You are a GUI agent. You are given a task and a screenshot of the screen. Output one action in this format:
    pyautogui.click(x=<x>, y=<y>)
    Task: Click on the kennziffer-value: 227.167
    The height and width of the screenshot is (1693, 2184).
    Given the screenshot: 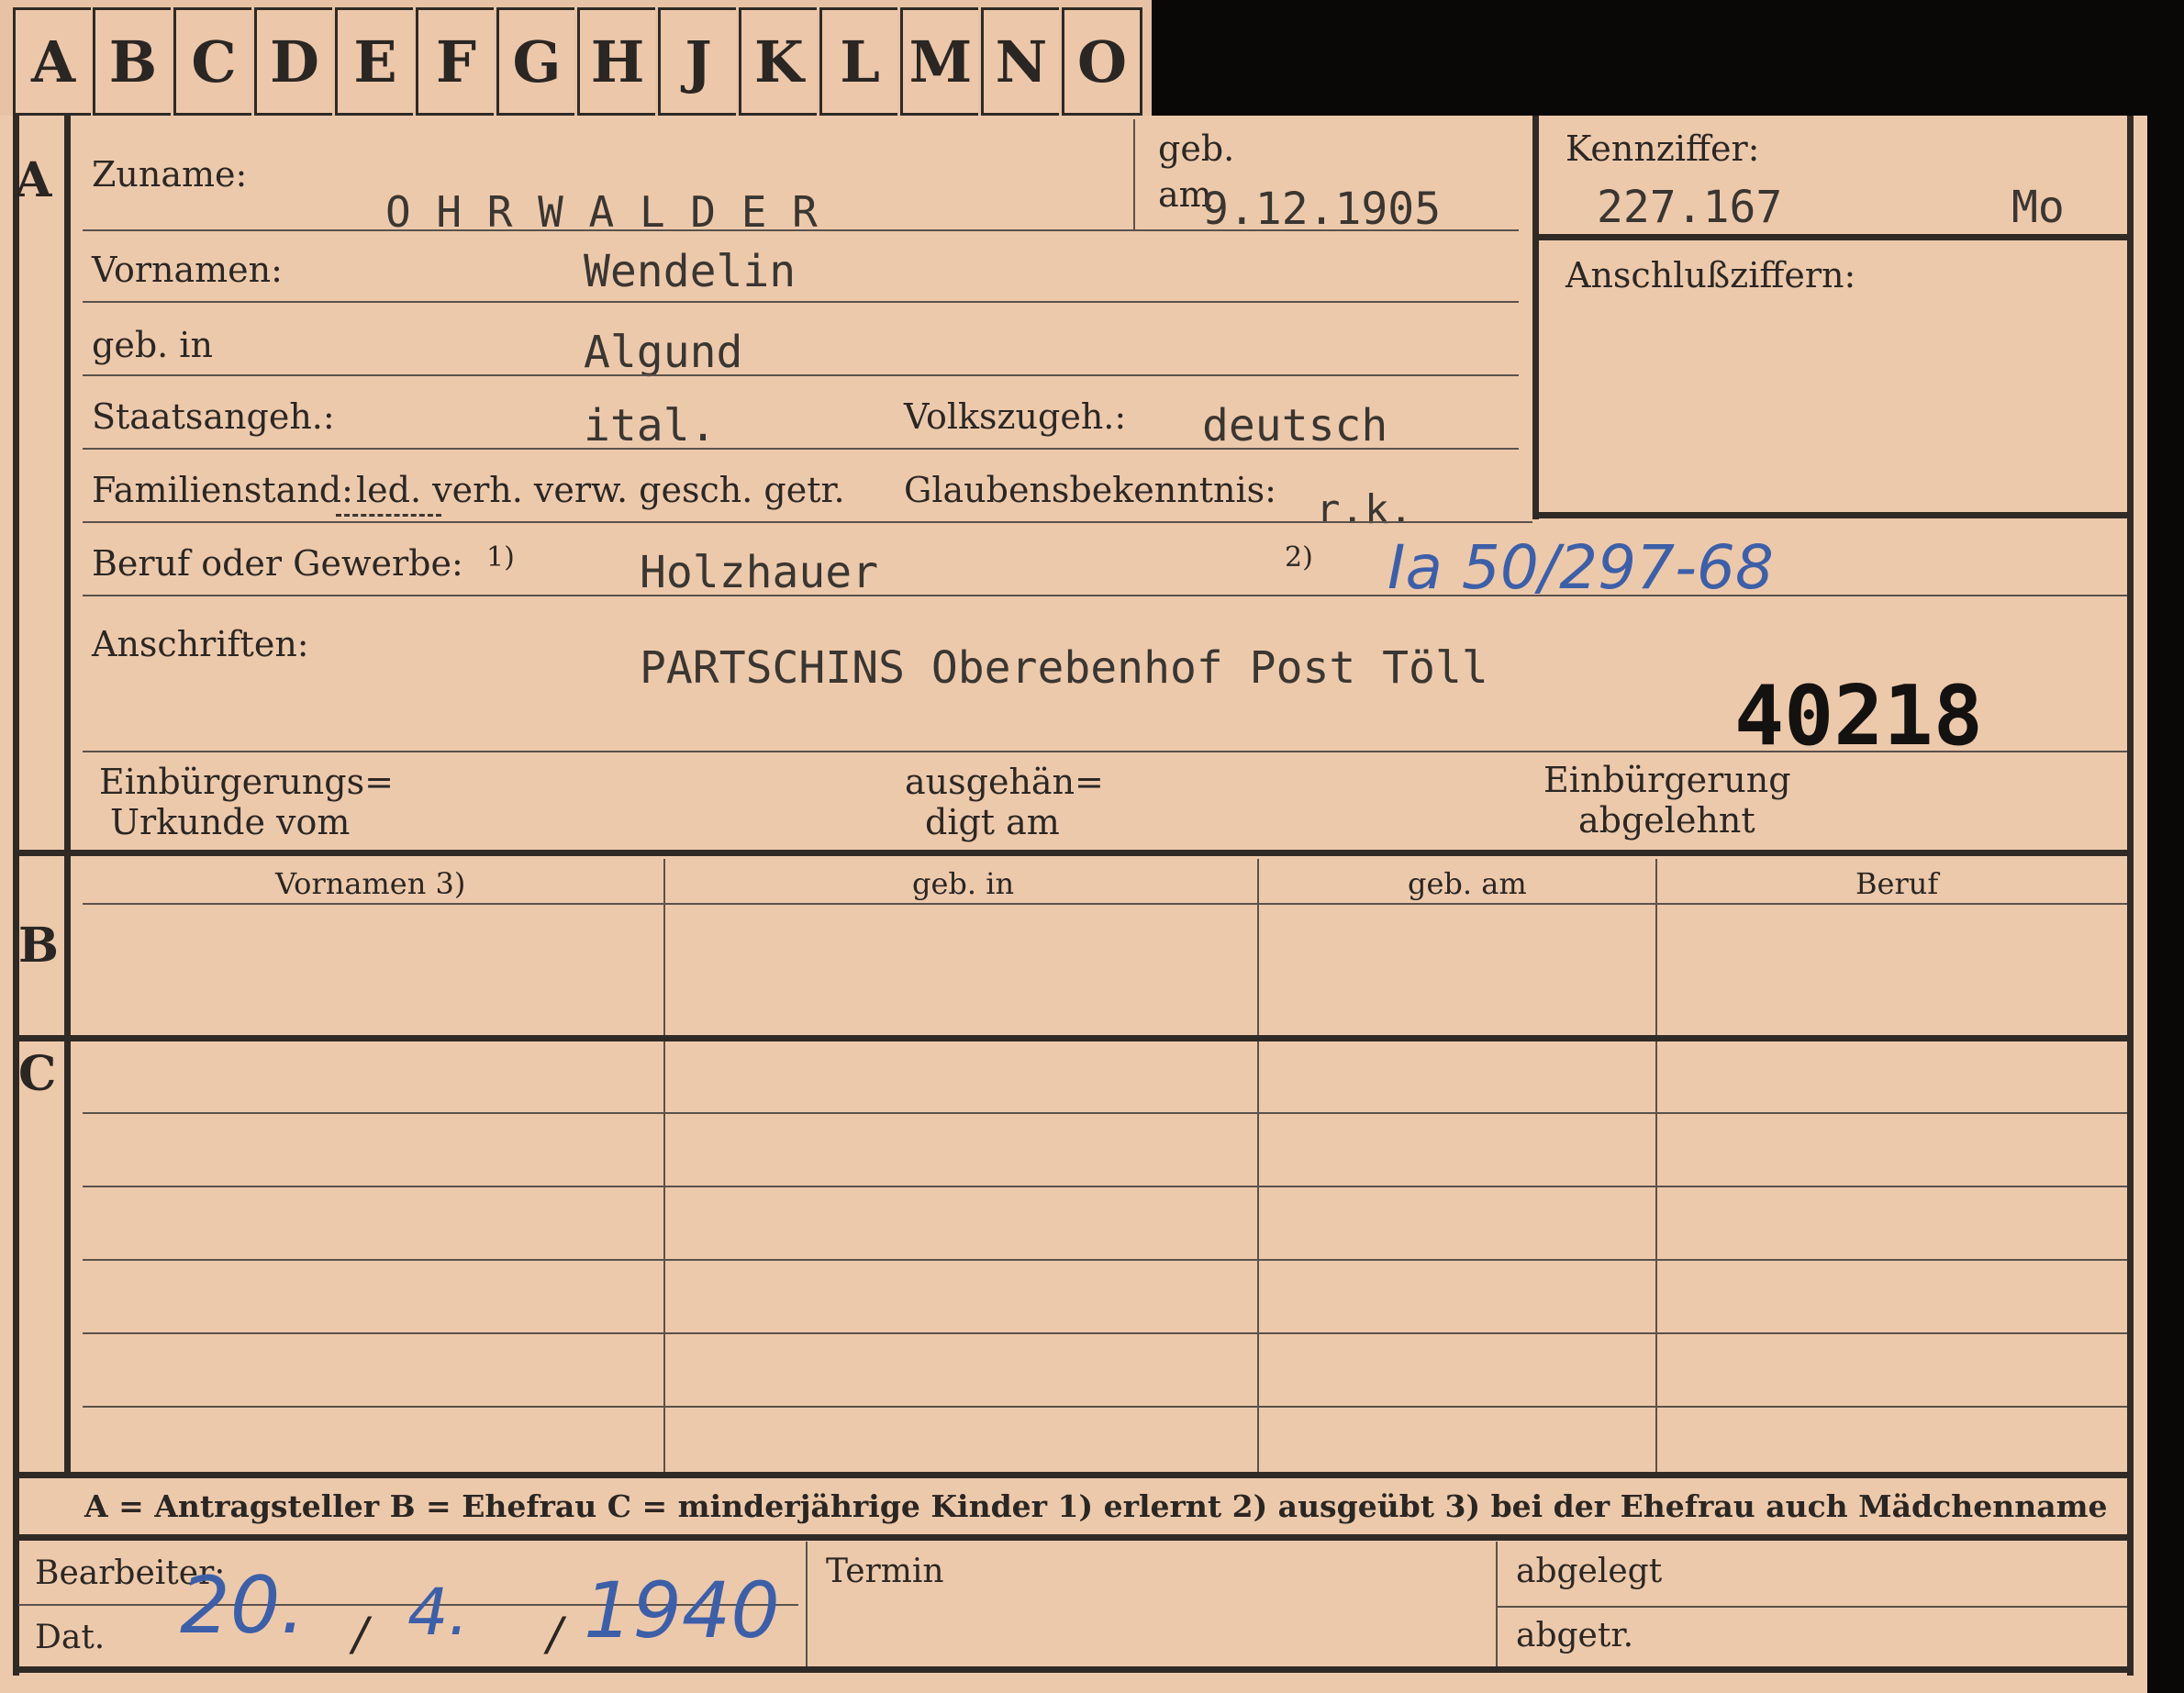 What is the action you would take?
    pyautogui.click(x=1690, y=207)
    